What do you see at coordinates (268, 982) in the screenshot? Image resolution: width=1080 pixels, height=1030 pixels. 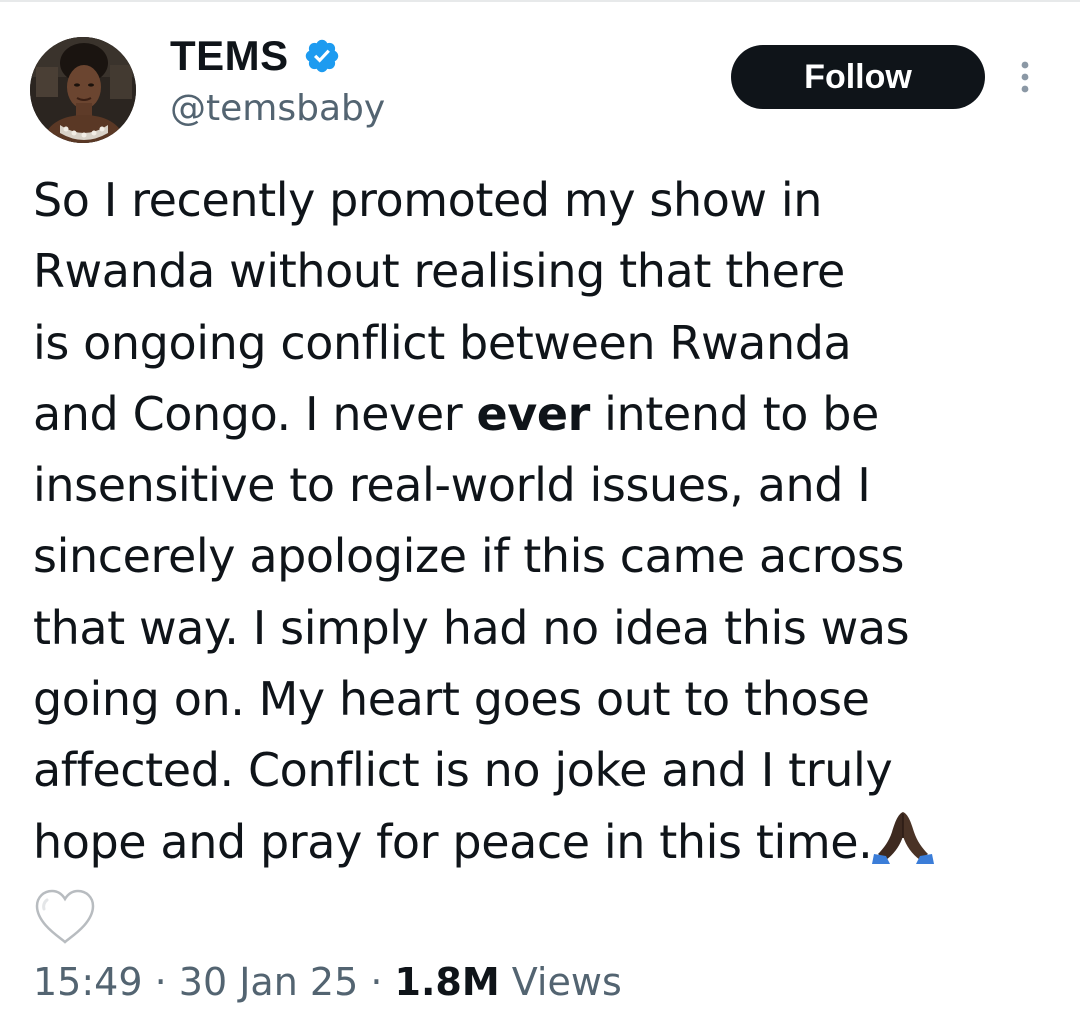 I see `tweet-date: 30 Jan 25` at bounding box center [268, 982].